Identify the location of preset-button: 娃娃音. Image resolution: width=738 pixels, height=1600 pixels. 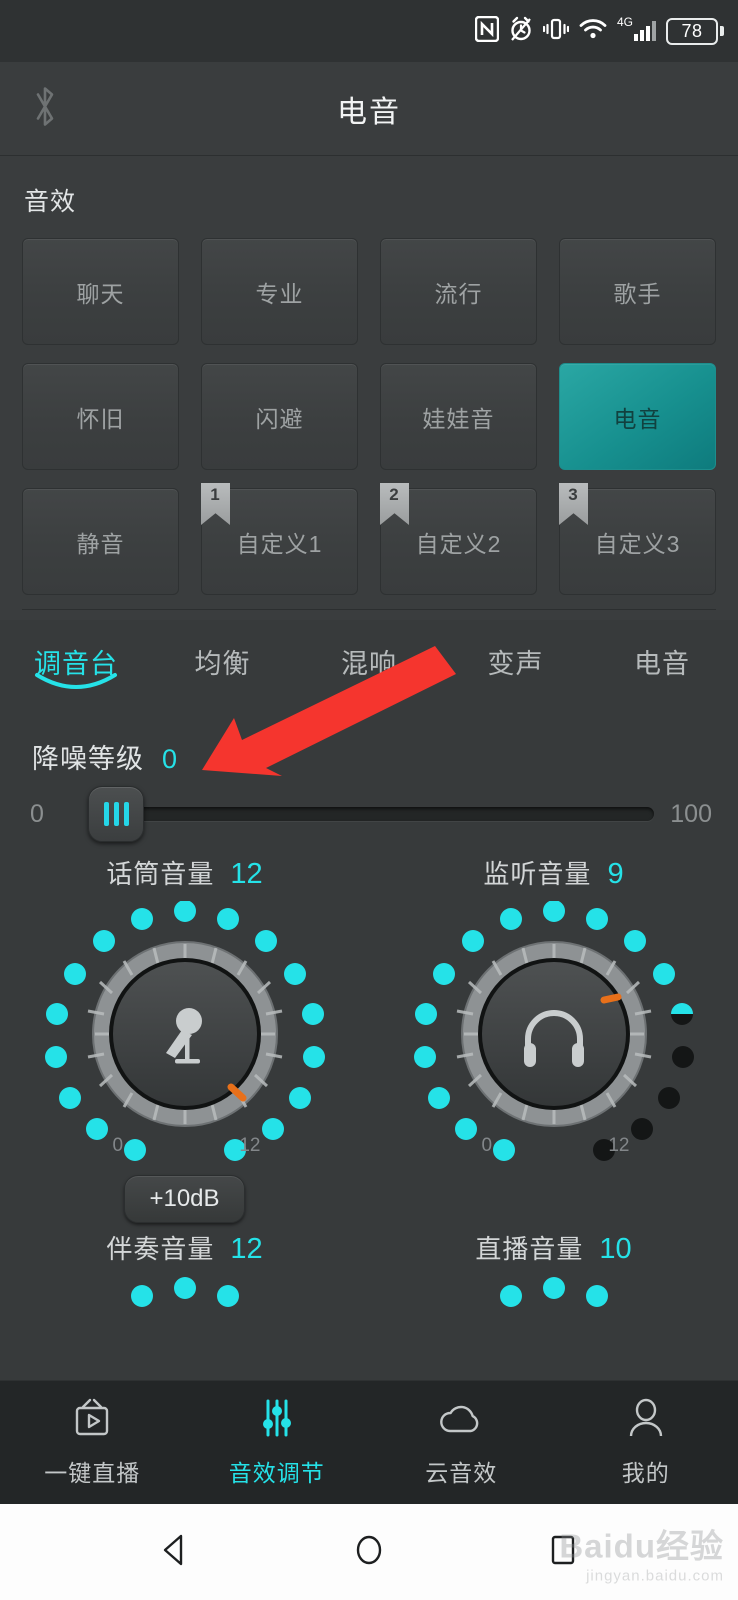
(458, 416).